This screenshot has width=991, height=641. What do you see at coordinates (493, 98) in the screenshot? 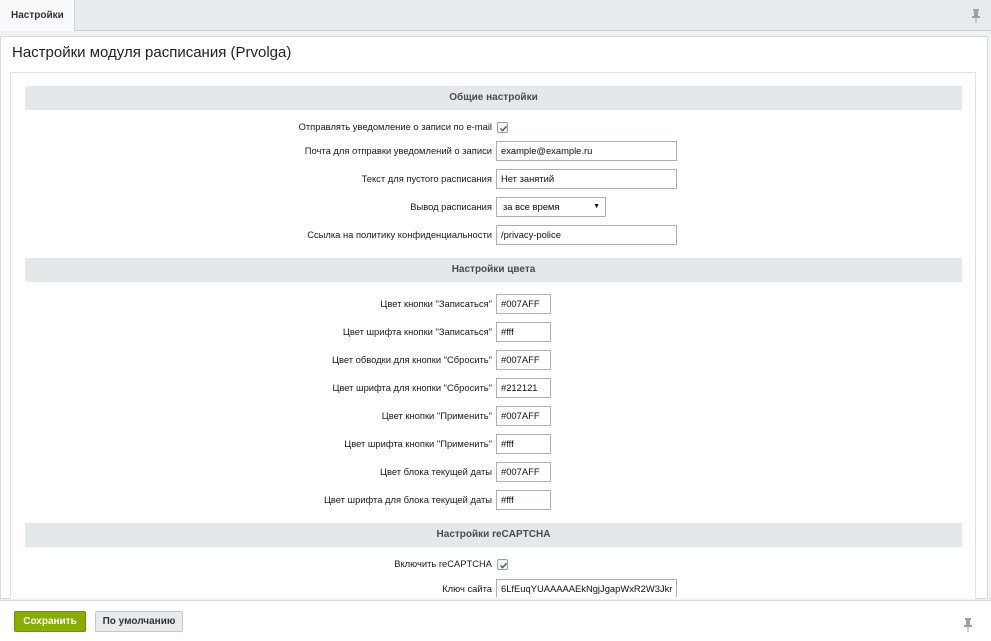
I see `section-header-general: Общие настройки` at bounding box center [493, 98].